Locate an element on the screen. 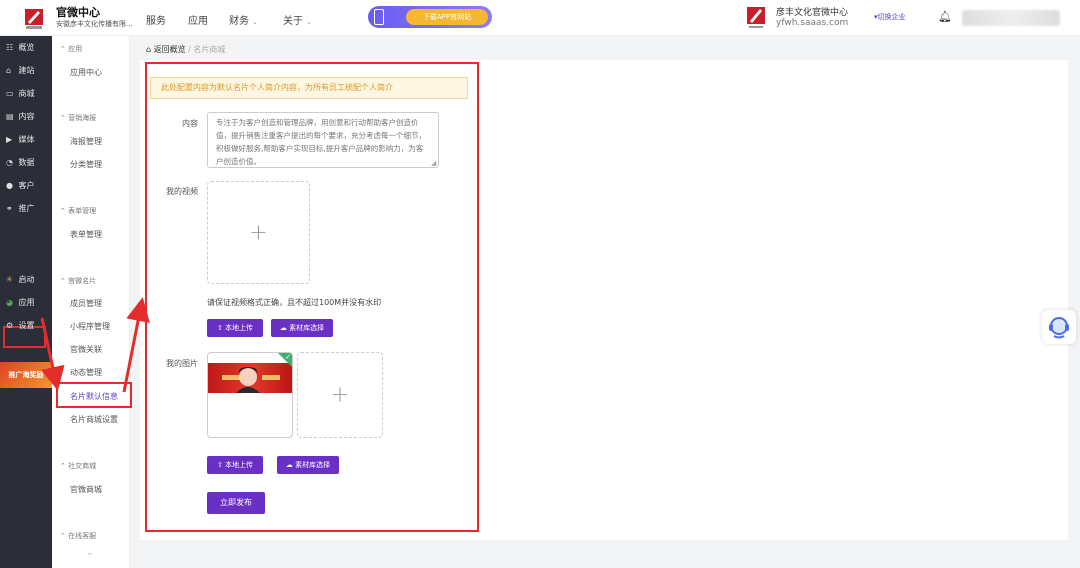 The width and height of the screenshot is (1080, 568). subnav-group-head: ⌃ 官微名片 is located at coordinates (78, 281).